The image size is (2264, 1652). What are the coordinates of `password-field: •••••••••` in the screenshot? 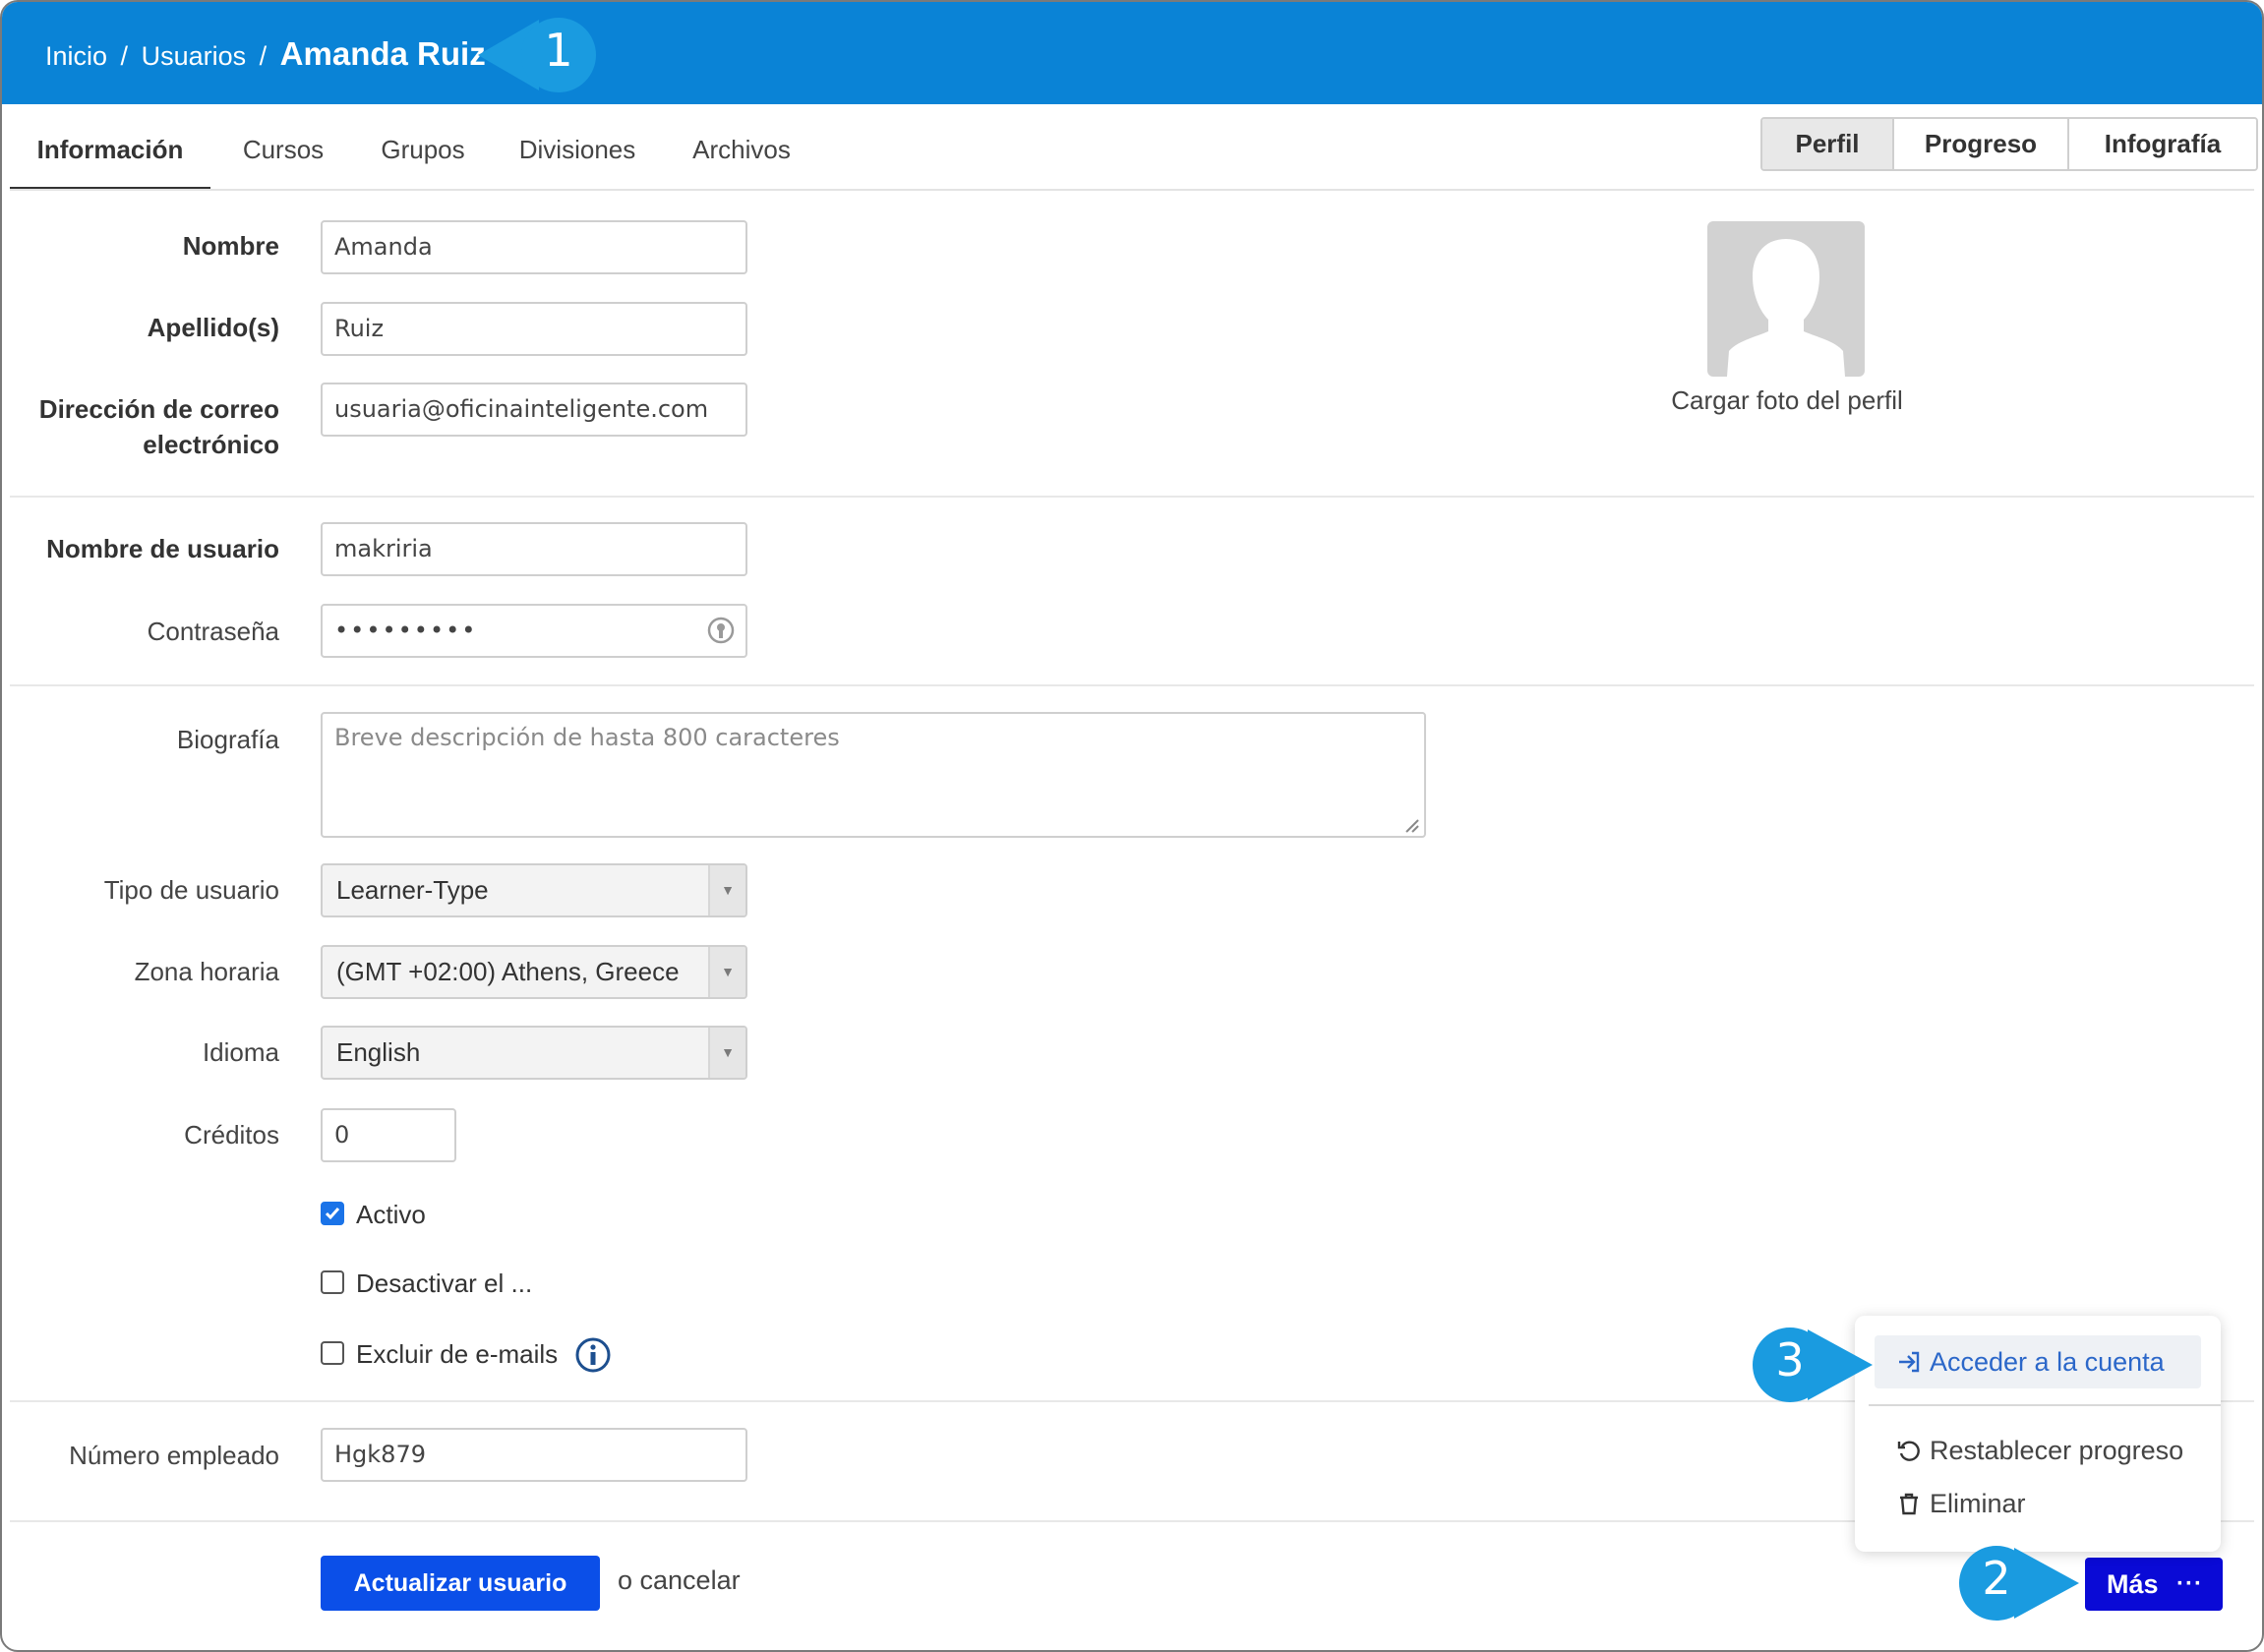 It's located at (534, 631).